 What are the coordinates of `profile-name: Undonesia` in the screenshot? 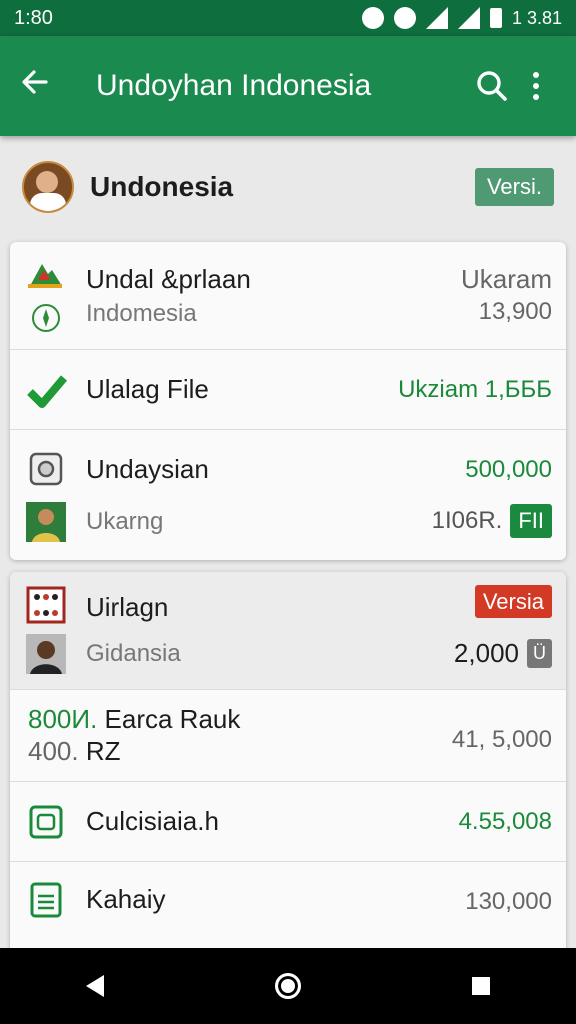 It's located at (162, 186).